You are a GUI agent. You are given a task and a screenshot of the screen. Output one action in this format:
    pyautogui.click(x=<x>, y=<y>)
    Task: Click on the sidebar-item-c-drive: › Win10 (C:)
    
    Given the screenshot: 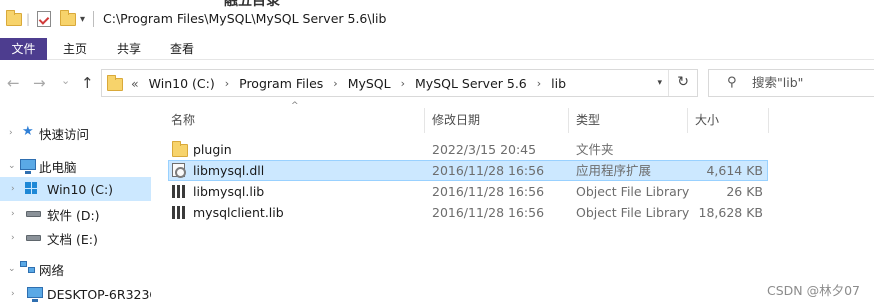 What is the action you would take?
    pyautogui.click(x=75, y=189)
    